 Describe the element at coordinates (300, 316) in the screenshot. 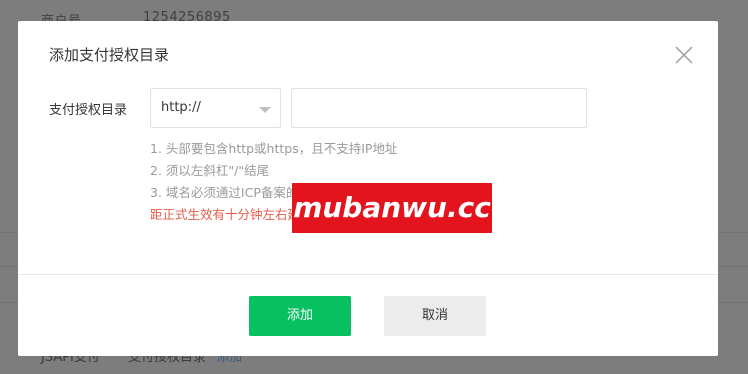

I see `add-button: 添加` at that location.